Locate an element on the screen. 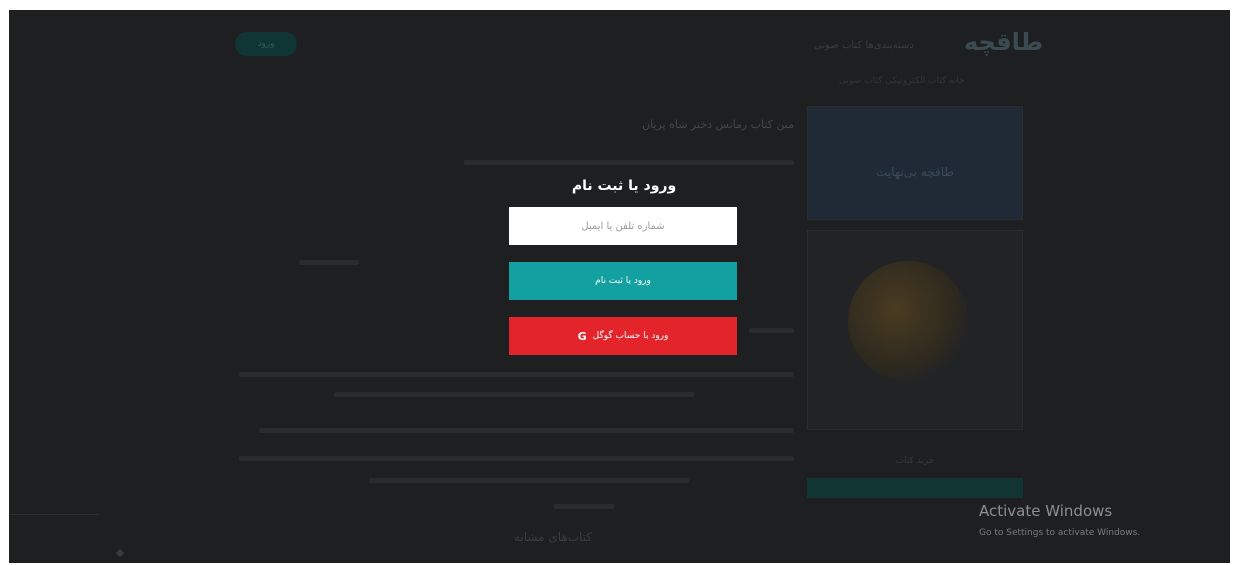  modal-title: ورود یا ثبت نام is located at coordinates (624, 186).